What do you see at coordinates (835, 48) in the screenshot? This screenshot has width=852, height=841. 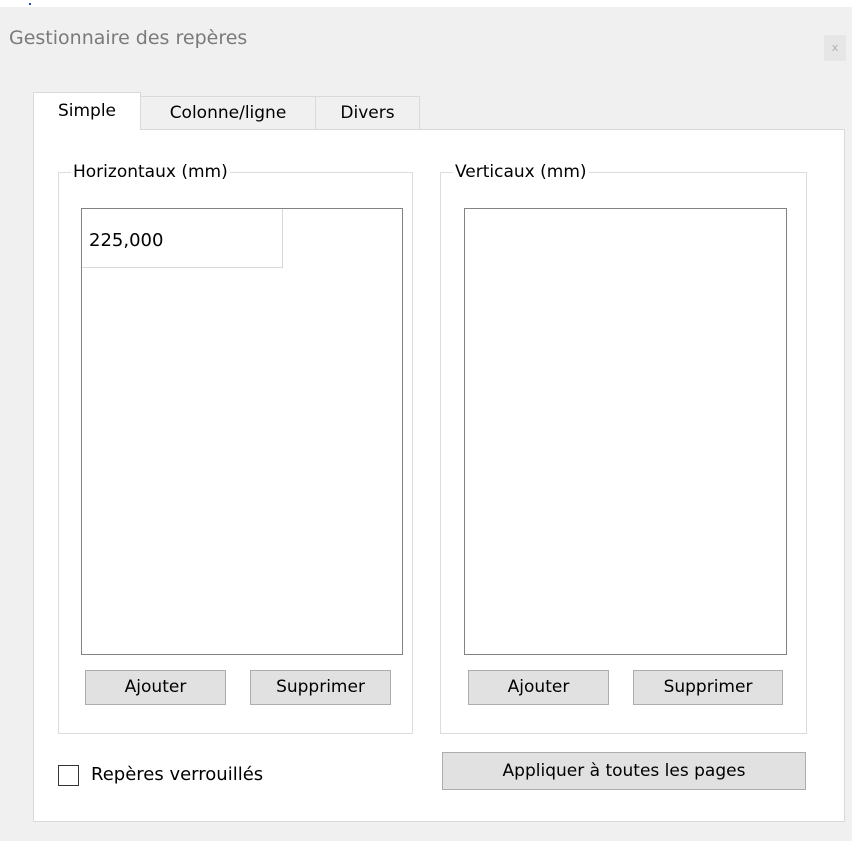 I see `close-button: x` at bounding box center [835, 48].